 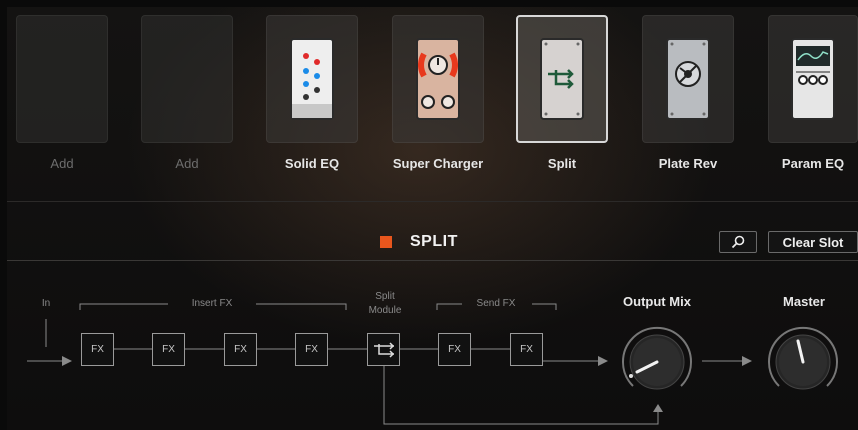 I want to click on insert-fx-slot-2: FX, so click(x=168, y=349).